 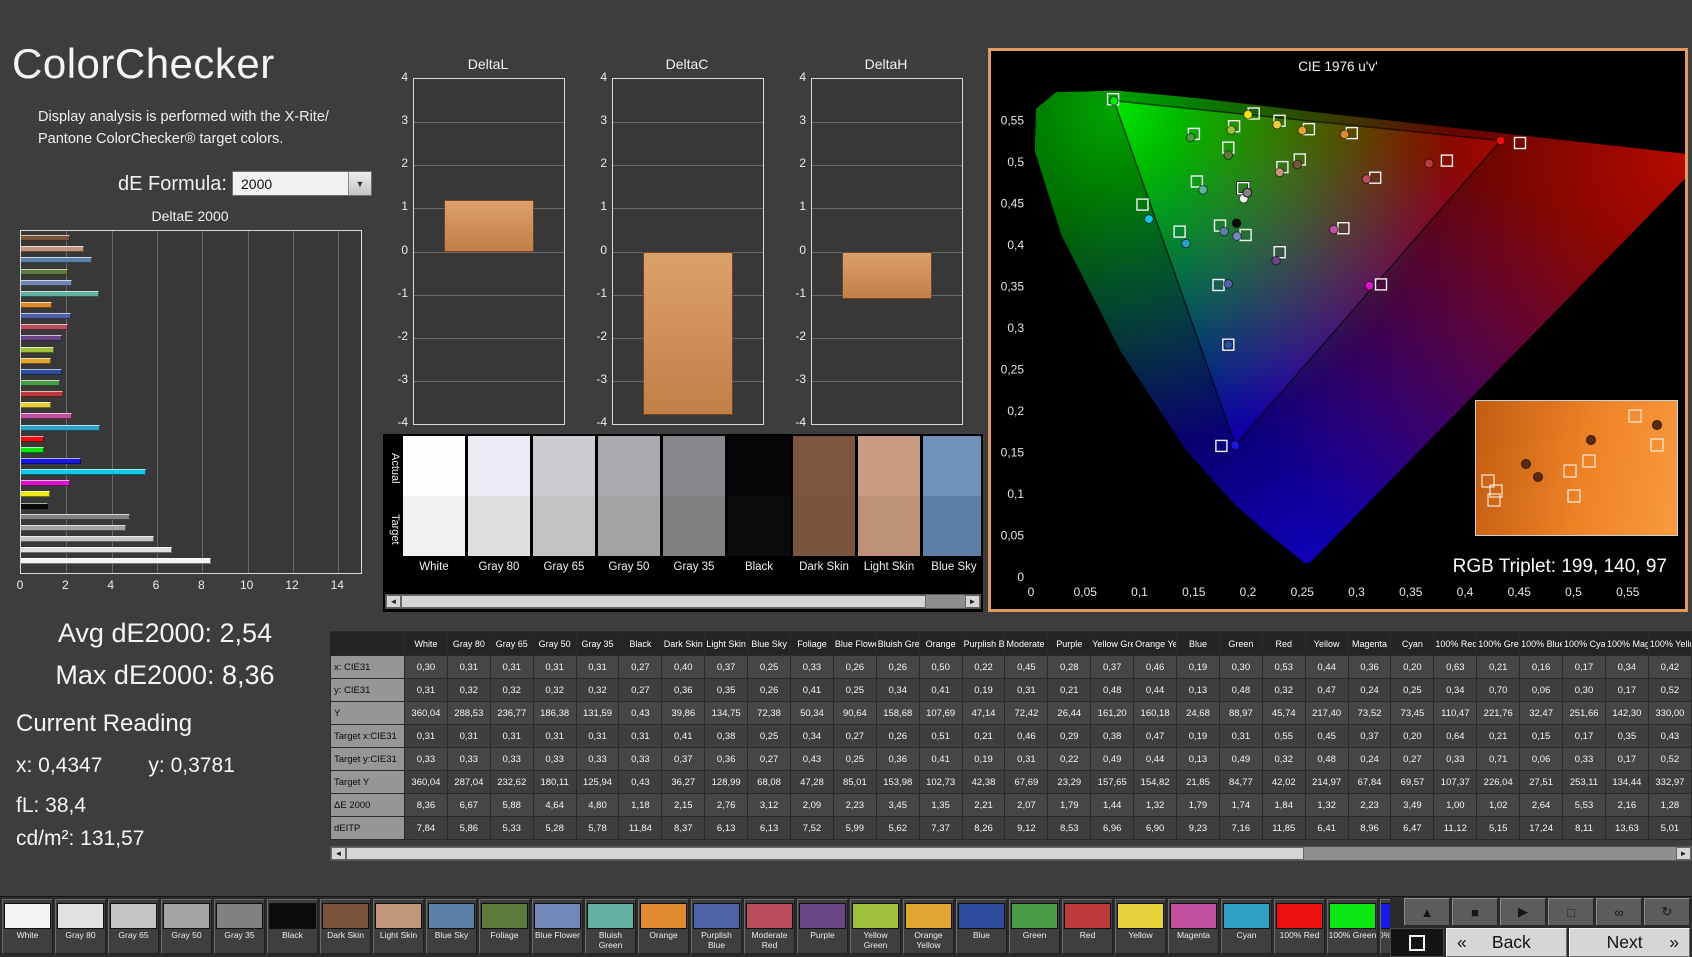 I want to click on colorchecker-swatch: Gray 65, so click(x=564, y=504).